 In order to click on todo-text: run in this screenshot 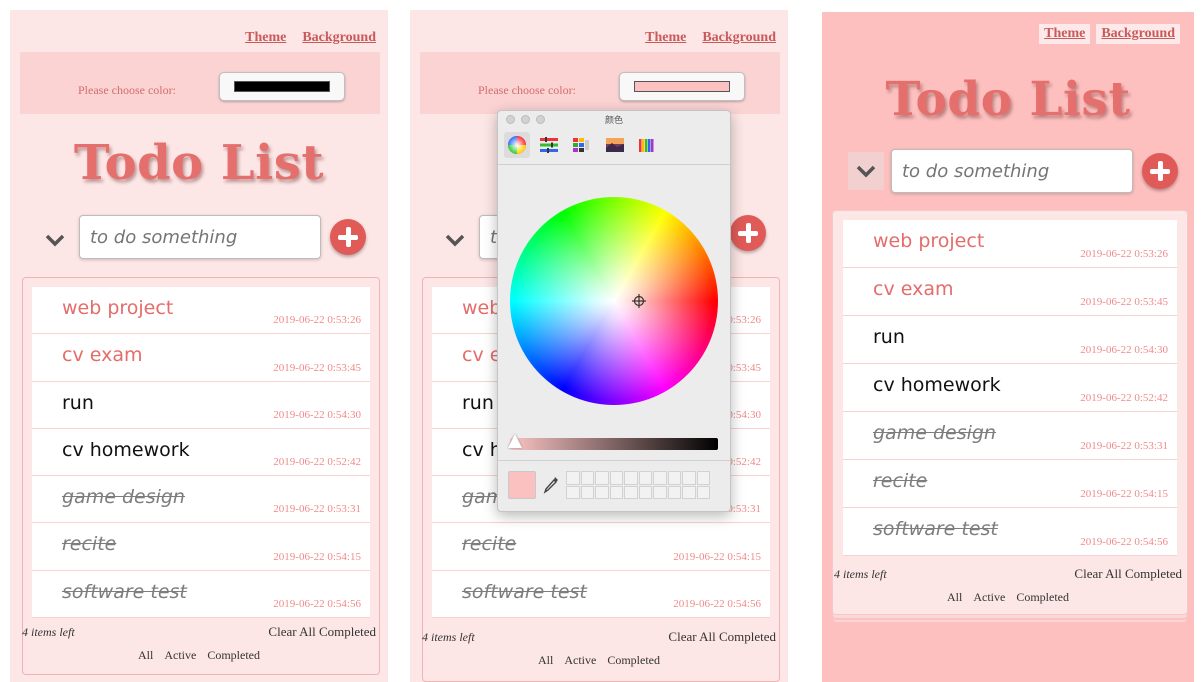, I will do `click(889, 337)`.